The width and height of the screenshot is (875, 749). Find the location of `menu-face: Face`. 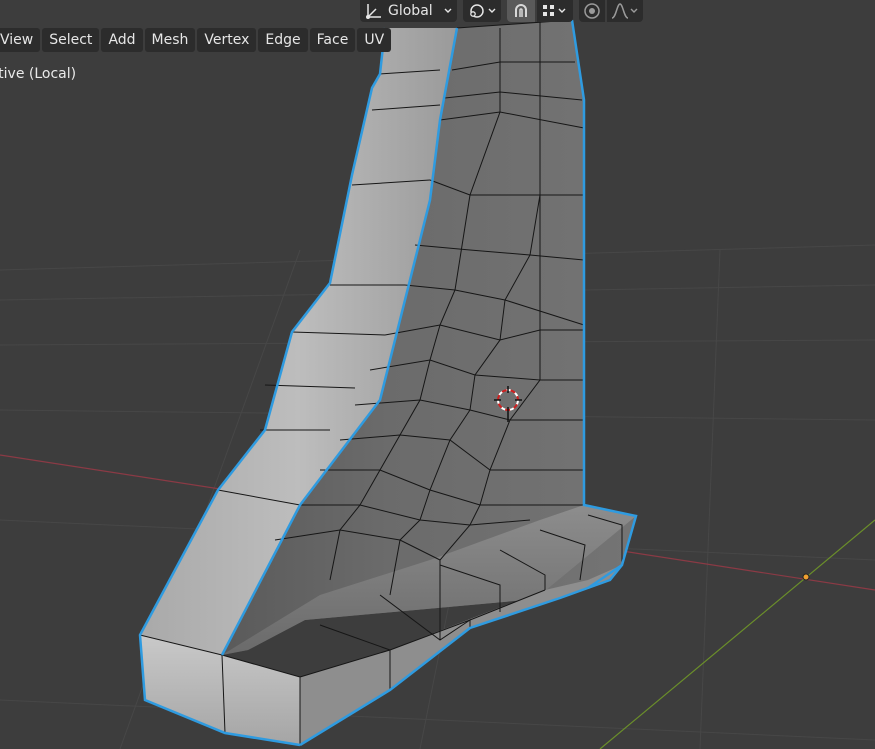

menu-face: Face is located at coordinates (332, 40).